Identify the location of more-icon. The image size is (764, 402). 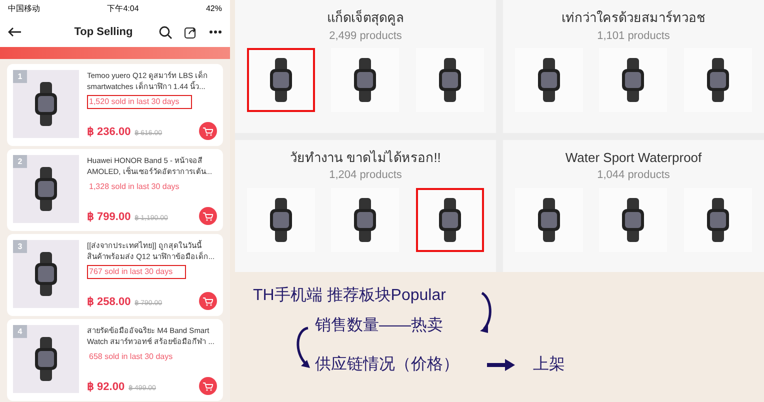
(215, 32).